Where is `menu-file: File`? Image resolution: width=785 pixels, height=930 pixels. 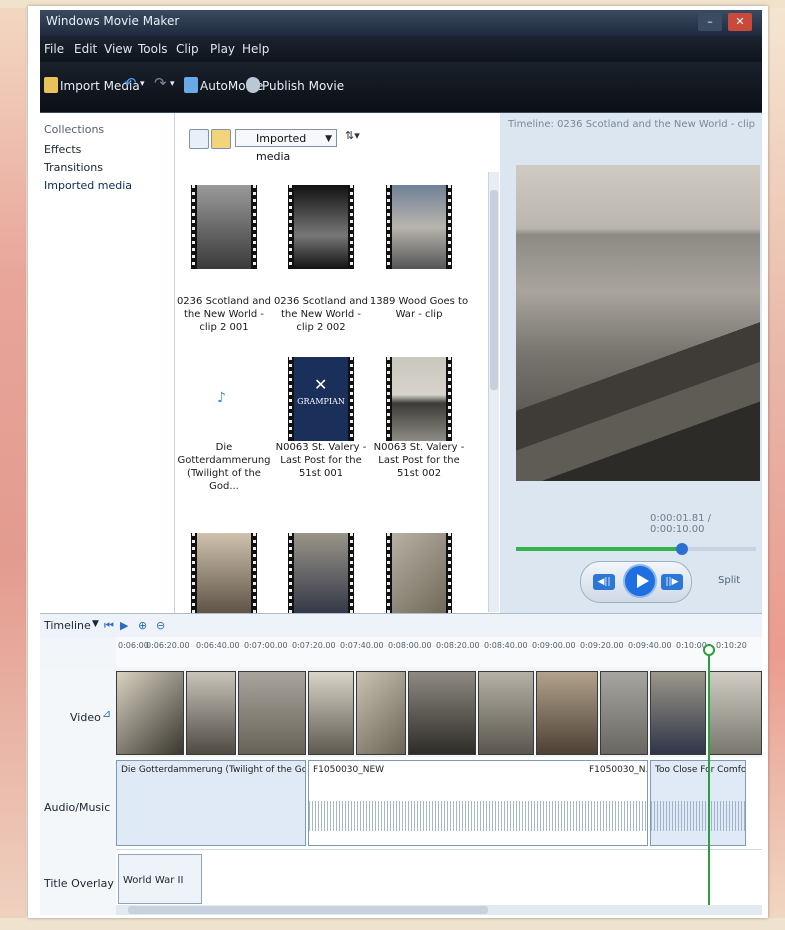 menu-file: File is located at coordinates (54, 49).